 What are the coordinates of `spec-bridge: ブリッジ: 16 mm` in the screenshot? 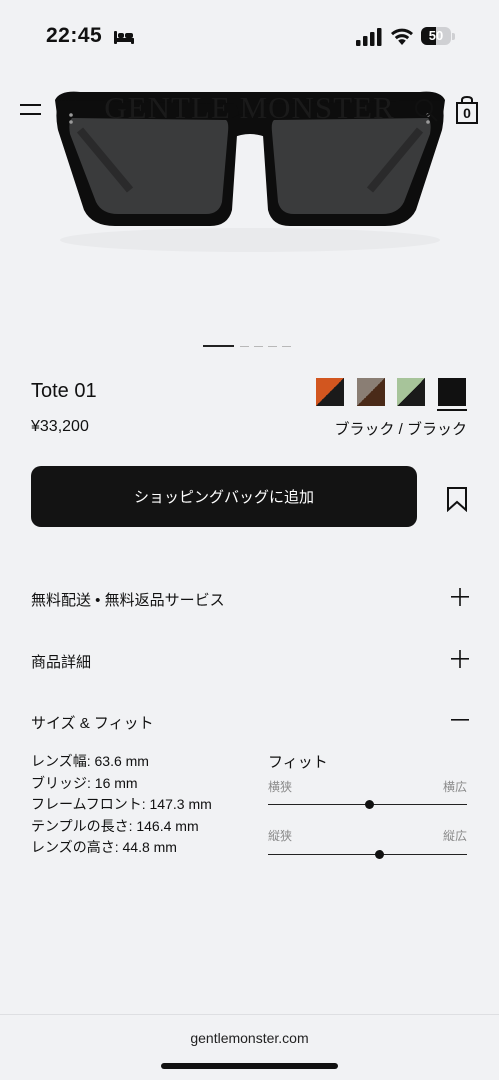 It's located at (84, 782).